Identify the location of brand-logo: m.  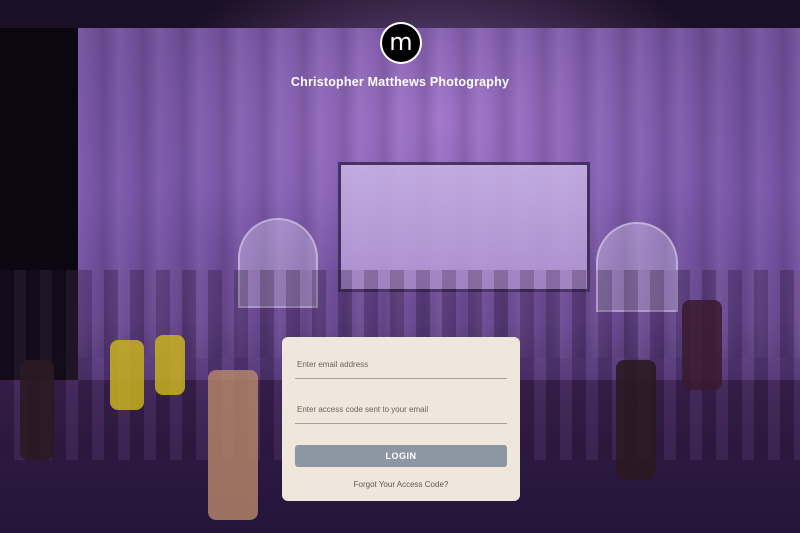
(401, 43).